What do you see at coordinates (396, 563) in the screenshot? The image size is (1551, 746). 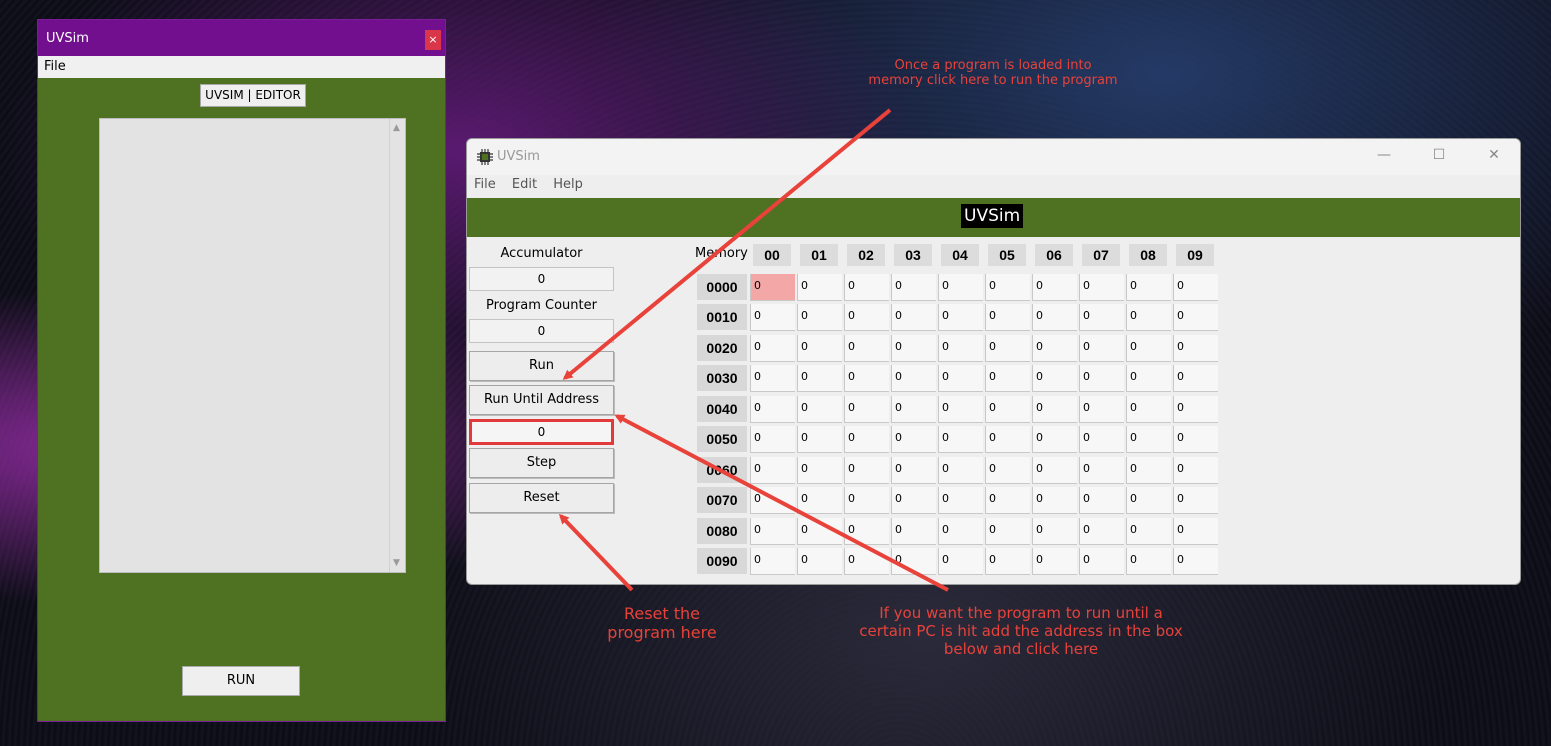 I see `scroll-down-icon: ▼` at bounding box center [396, 563].